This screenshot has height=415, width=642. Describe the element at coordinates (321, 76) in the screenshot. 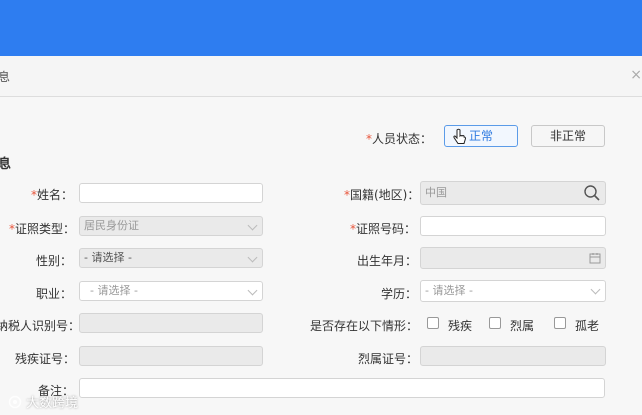

I see `dialog-header: 息 ×` at that location.